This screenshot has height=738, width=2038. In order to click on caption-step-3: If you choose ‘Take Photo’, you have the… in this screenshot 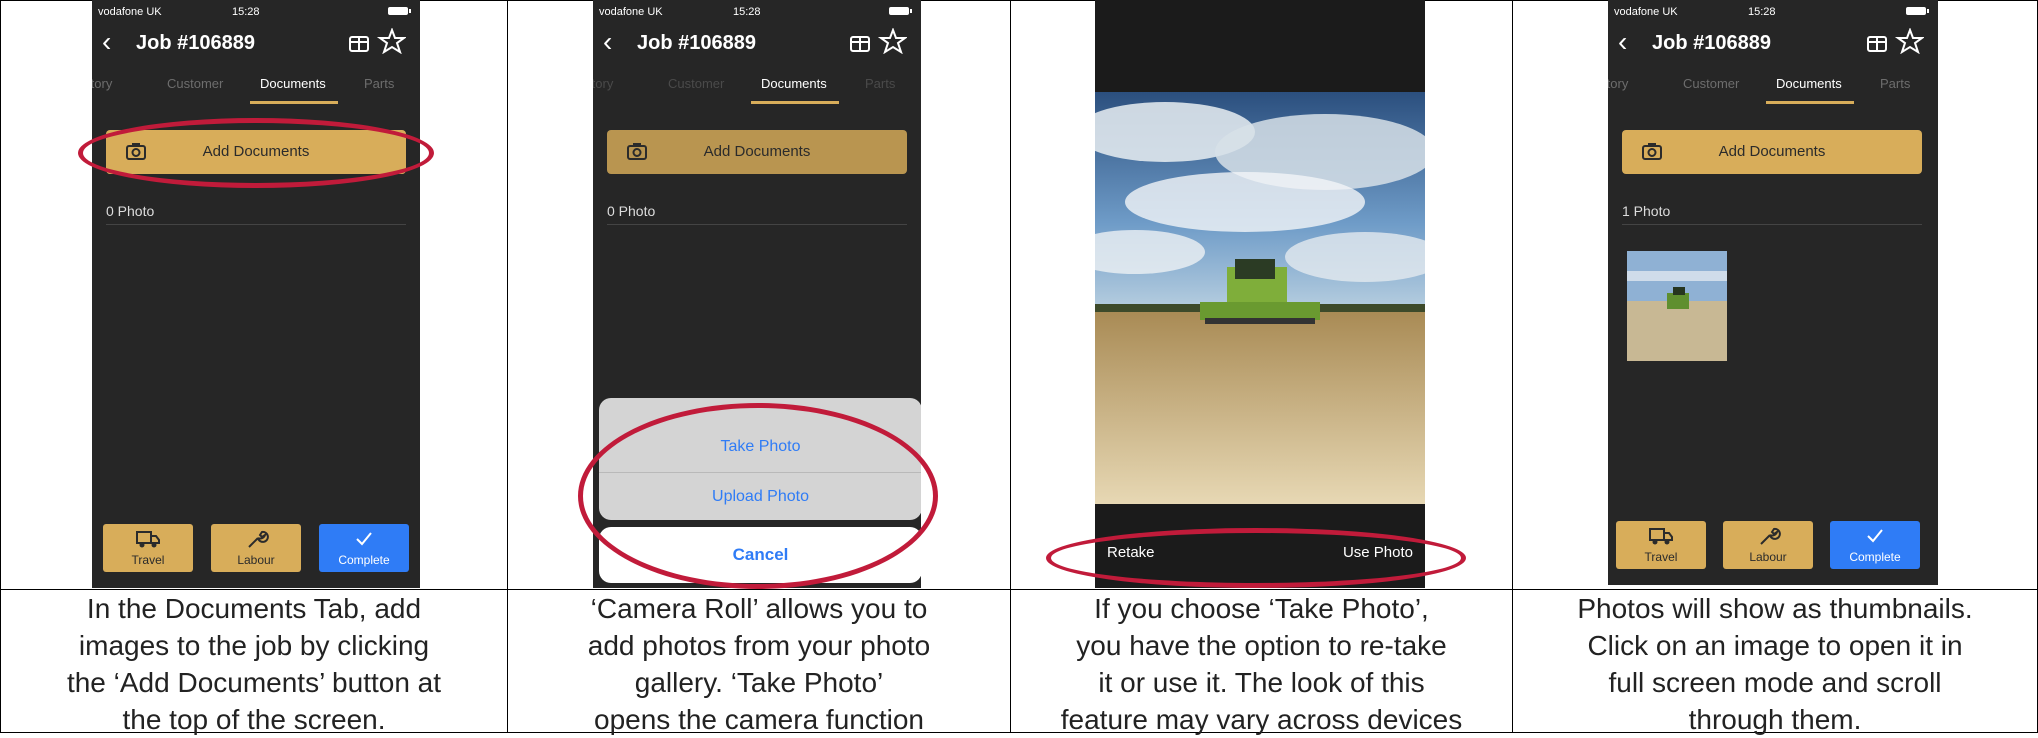, I will do `click(1261, 662)`.